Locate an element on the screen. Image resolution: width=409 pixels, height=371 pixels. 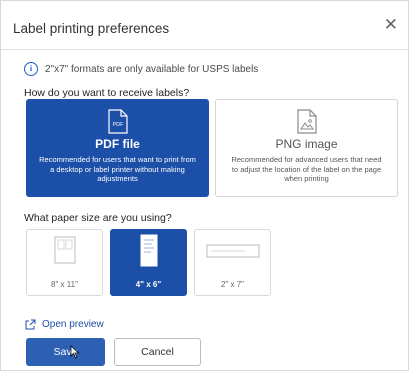
paper-size-label: 4" x 6" is located at coordinates (148, 284).